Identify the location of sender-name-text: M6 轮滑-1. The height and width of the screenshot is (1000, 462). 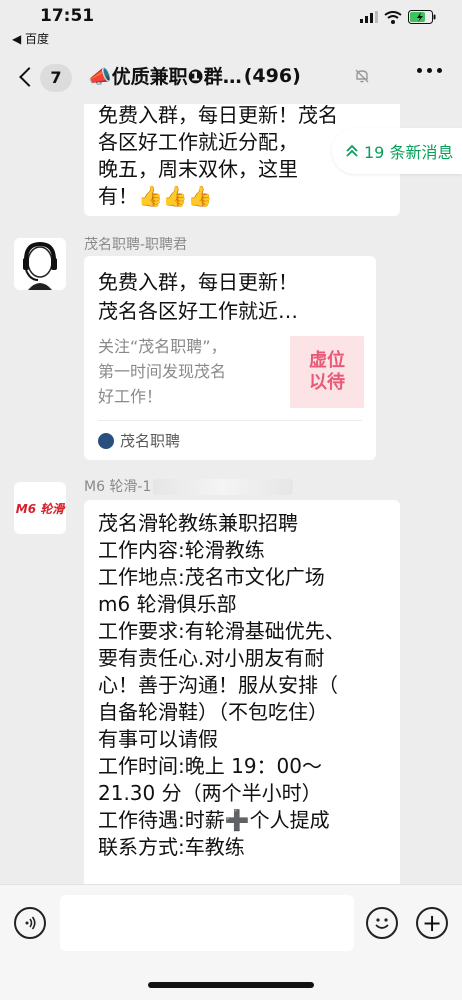
(118, 487).